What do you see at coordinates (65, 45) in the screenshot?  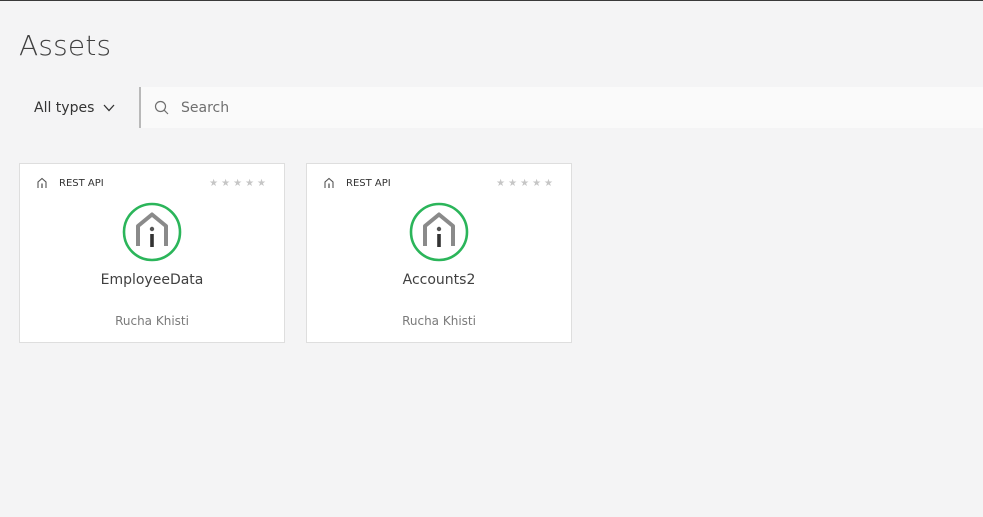 I see `page-title: Assets` at bounding box center [65, 45].